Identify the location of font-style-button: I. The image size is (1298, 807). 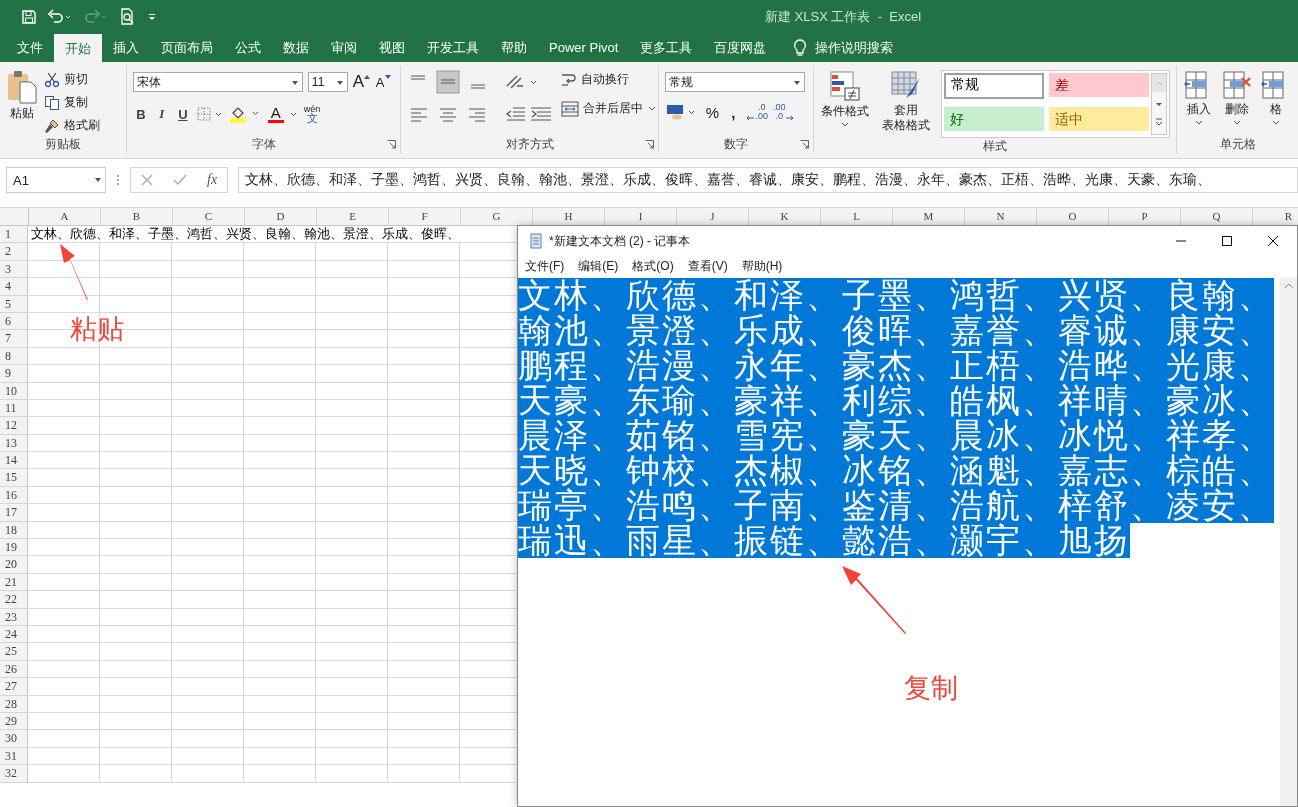
(161, 114).